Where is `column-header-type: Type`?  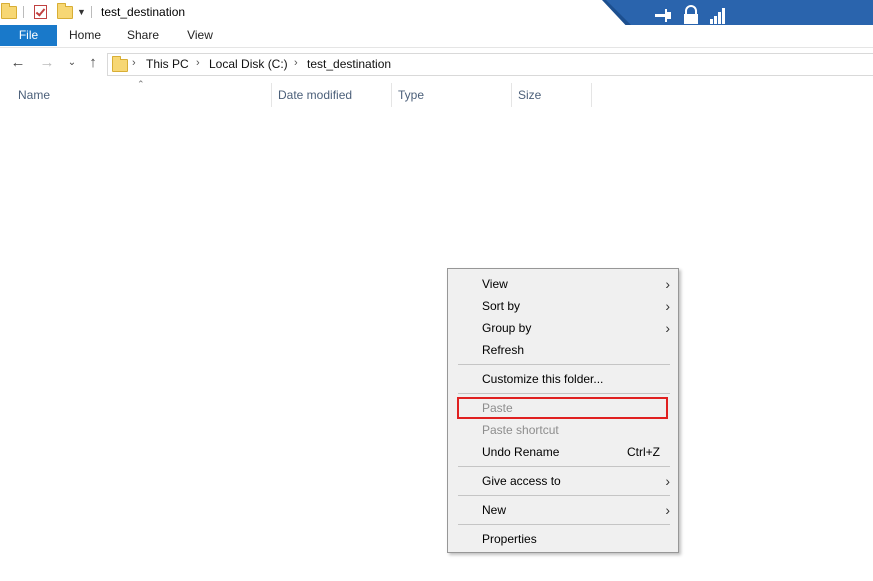
column-header-type: Type is located at coordinates (411, 95).